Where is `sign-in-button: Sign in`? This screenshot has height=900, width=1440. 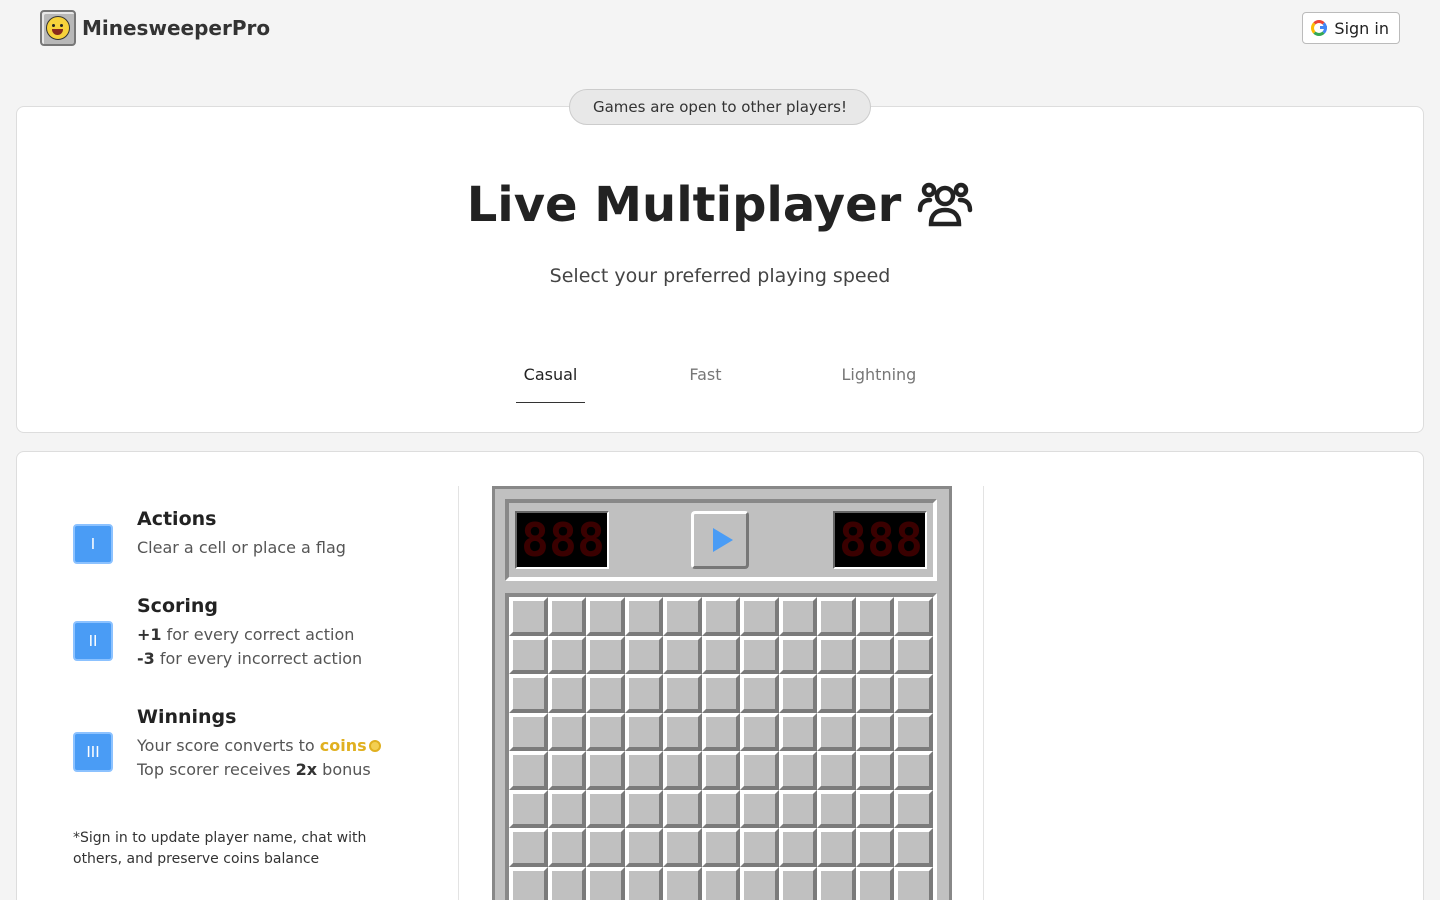
sign-in-button: Sign in is located at coordinates (1351, 28).